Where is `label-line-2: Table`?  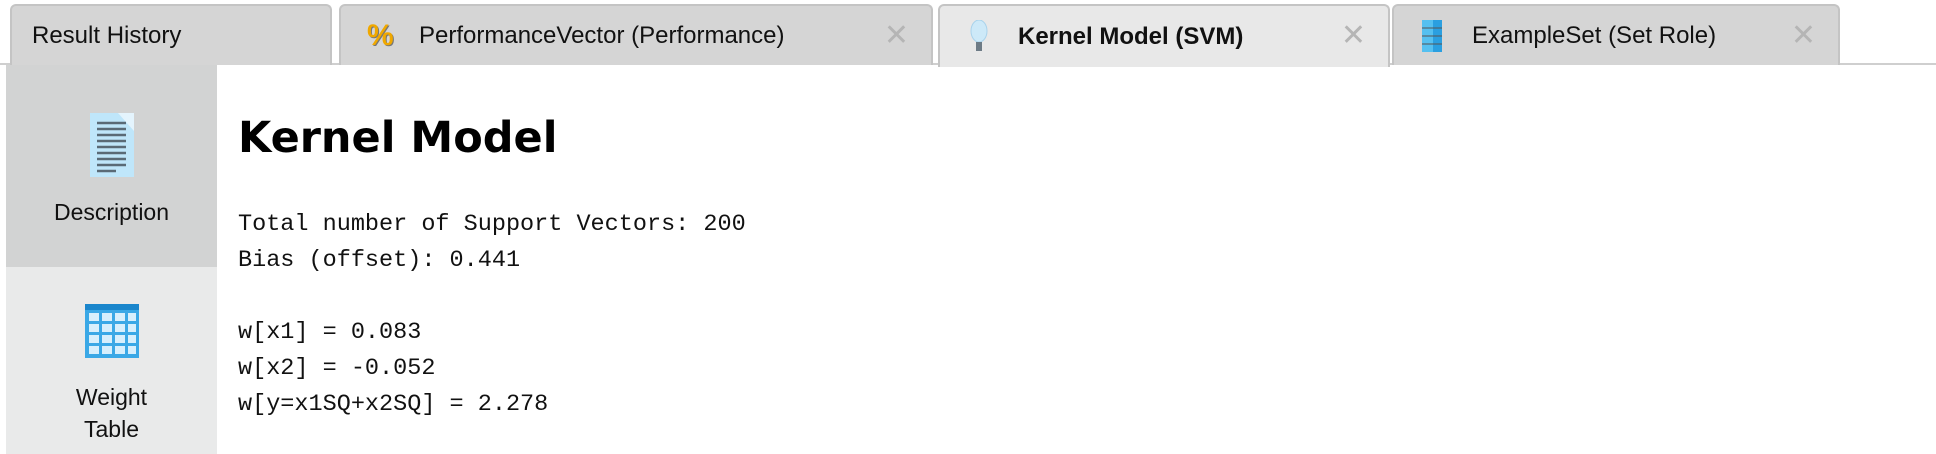 label-line-2: Table is located at coordinates (111, 429).